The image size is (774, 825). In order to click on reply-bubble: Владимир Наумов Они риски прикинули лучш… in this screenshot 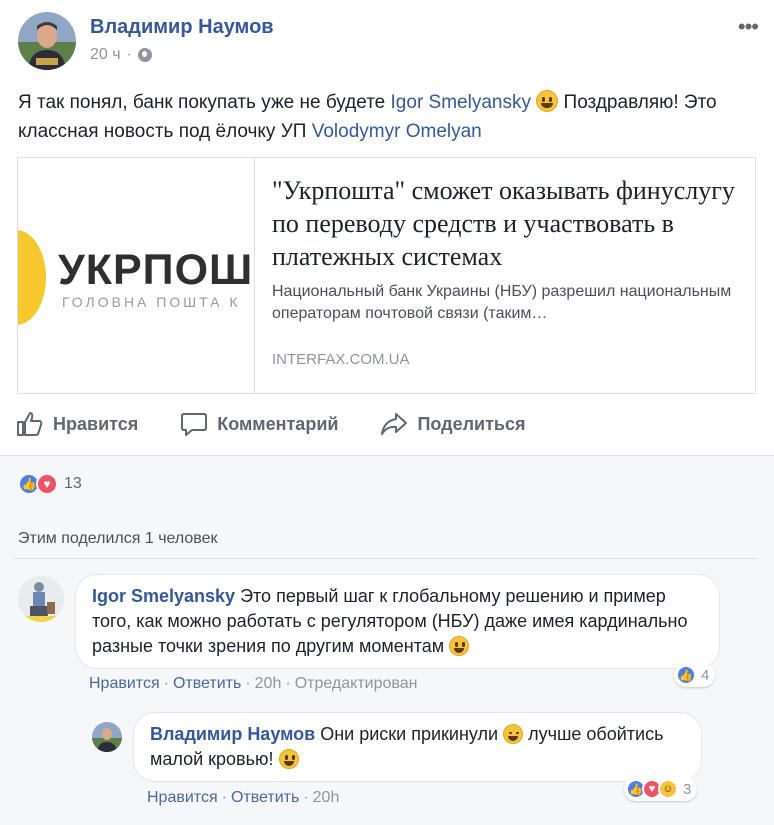, I will do `click(417, 747)`.